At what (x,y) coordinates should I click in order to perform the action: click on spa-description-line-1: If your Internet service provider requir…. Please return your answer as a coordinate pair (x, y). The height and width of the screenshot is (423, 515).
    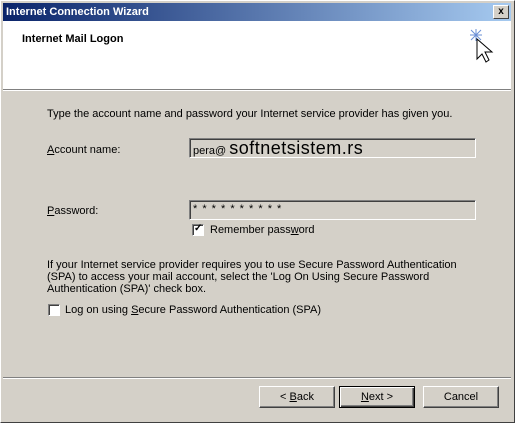
    Looking at the image, I should click on (252, 265).